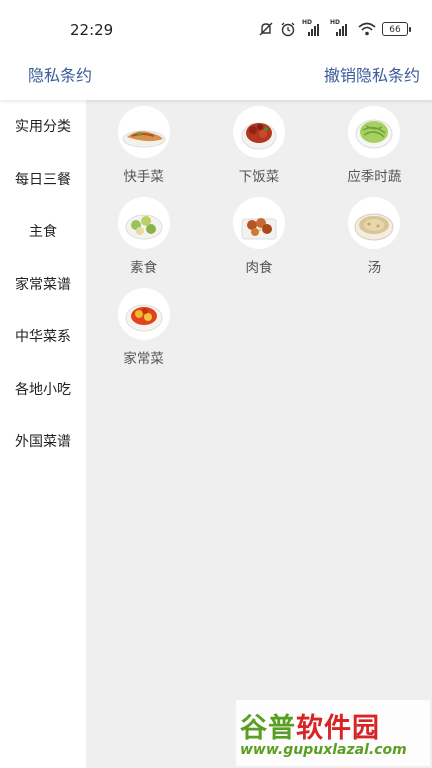 This screenshot has height=768, width=432. Describe the element at coordinates (143, 359) in the screenshot. I see `category-label: 家常菜` at that location.